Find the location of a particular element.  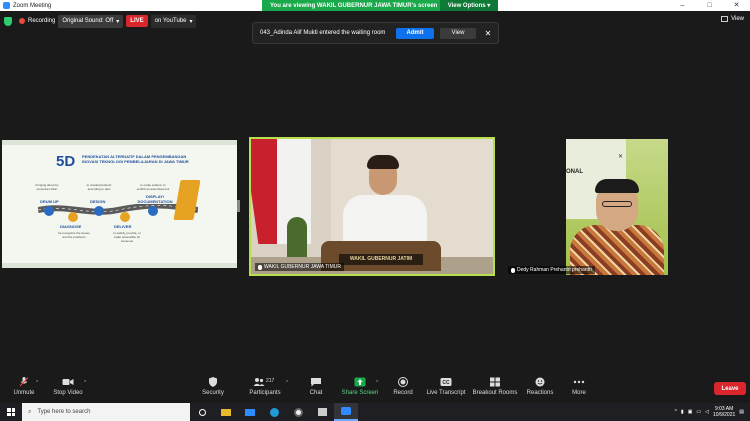

chat-button: Chat is located at coordinates (316, 386).